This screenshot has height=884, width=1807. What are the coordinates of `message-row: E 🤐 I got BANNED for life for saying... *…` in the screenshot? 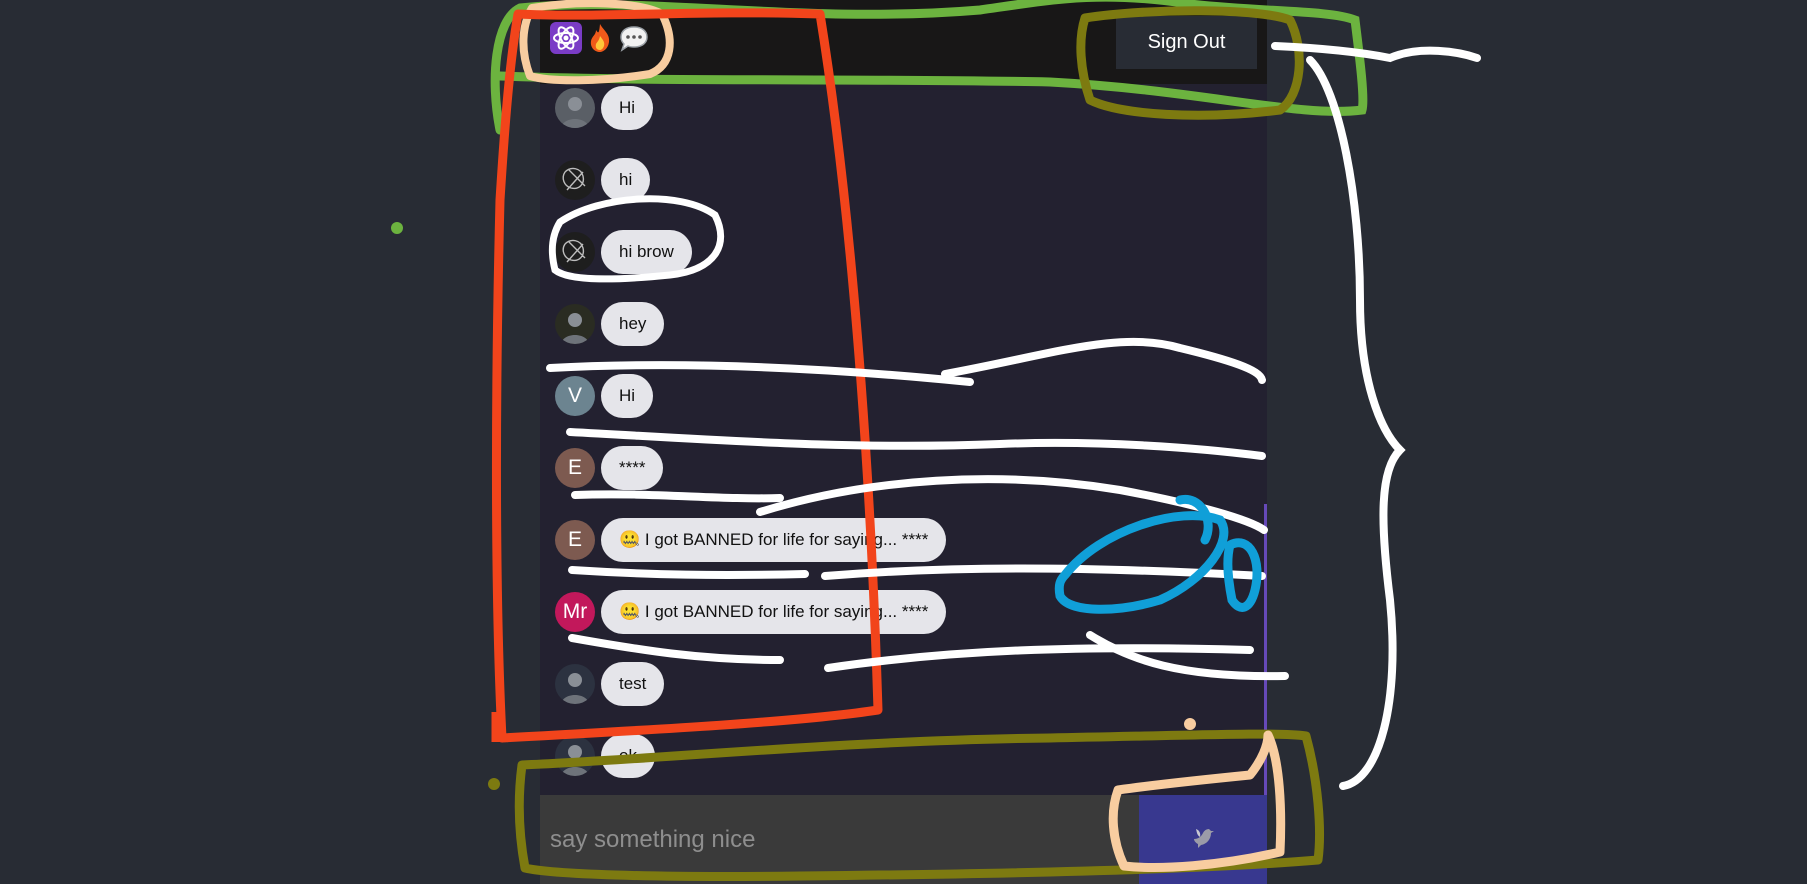 It's located at (751, 540).